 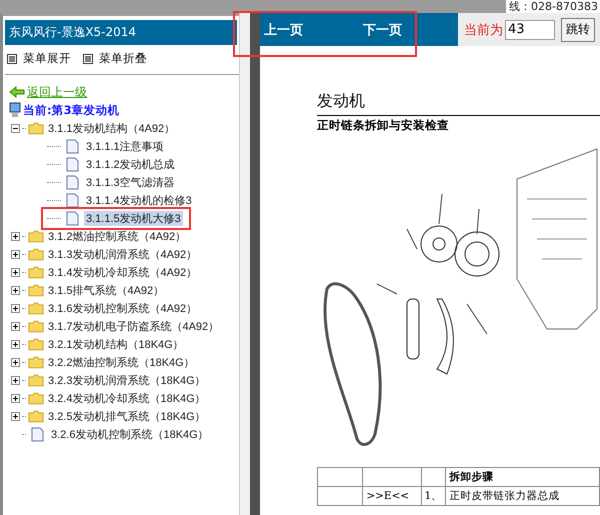 I want to click on computer-icon, so click(x=15, y=110).